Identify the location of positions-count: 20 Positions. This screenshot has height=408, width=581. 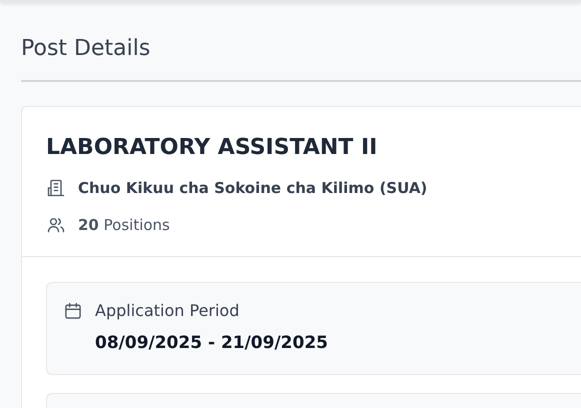
(124, 225).